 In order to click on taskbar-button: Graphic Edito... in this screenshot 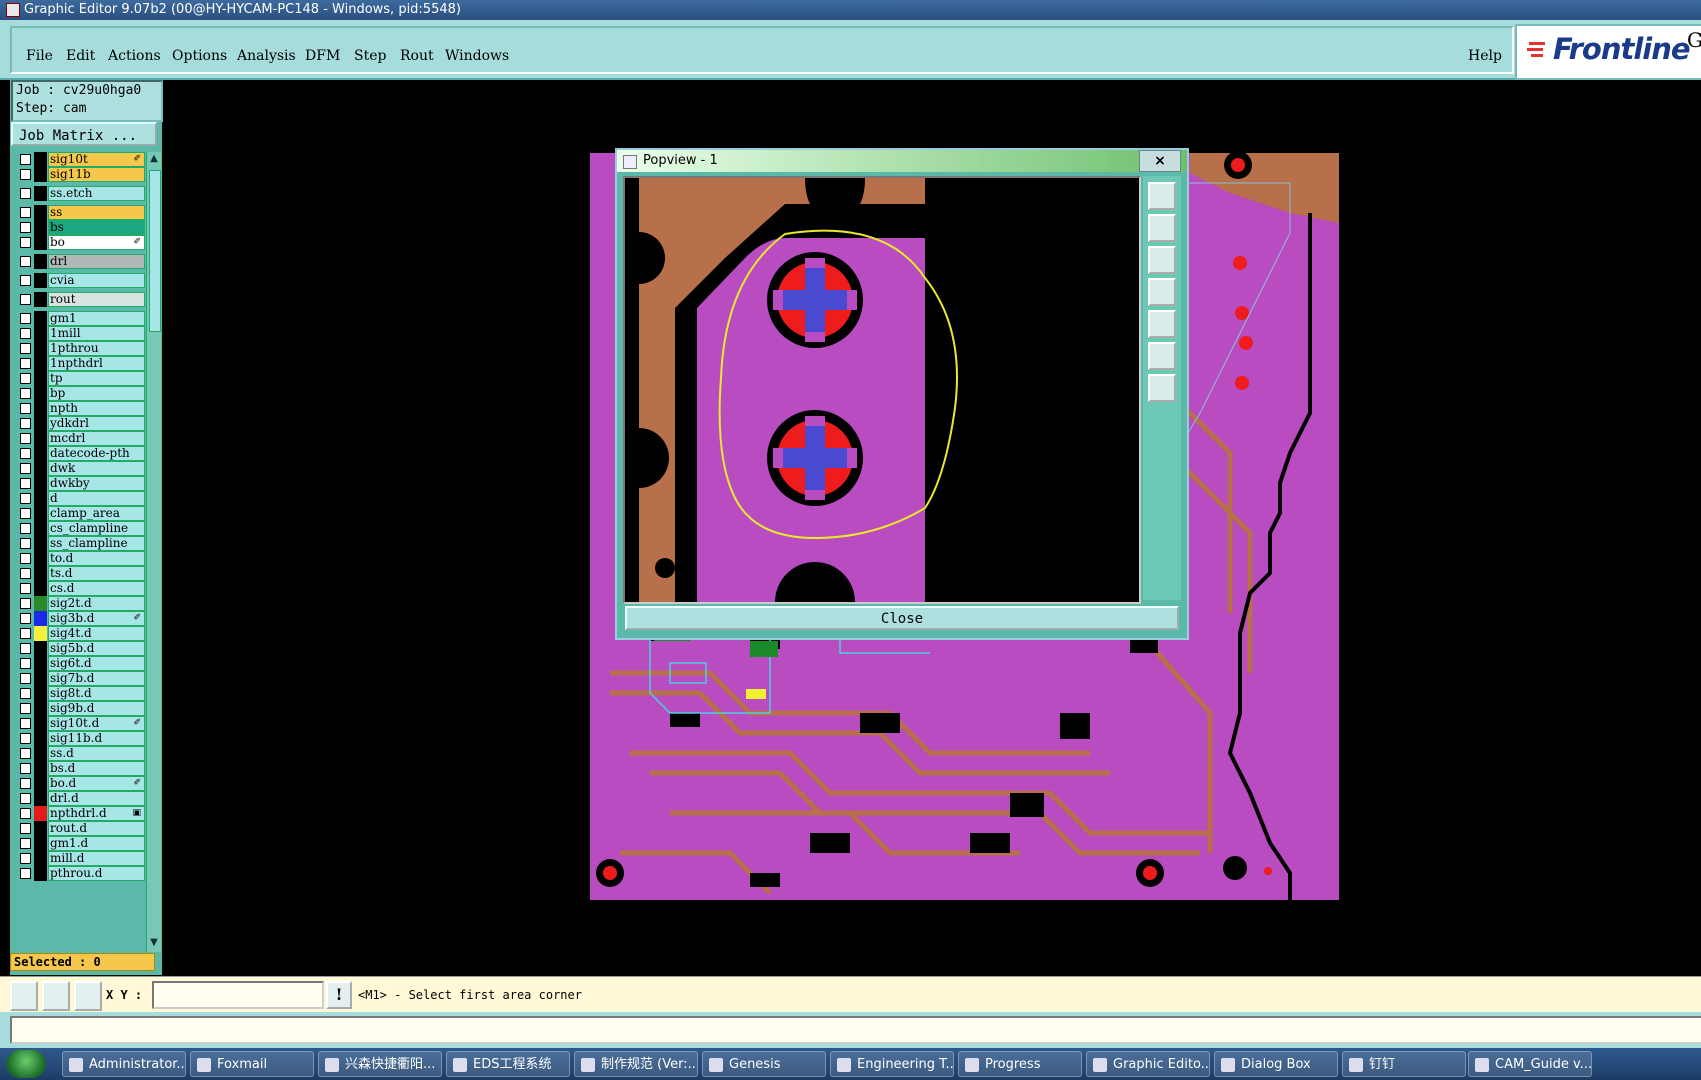, I will do `click(1148, 1064)`.